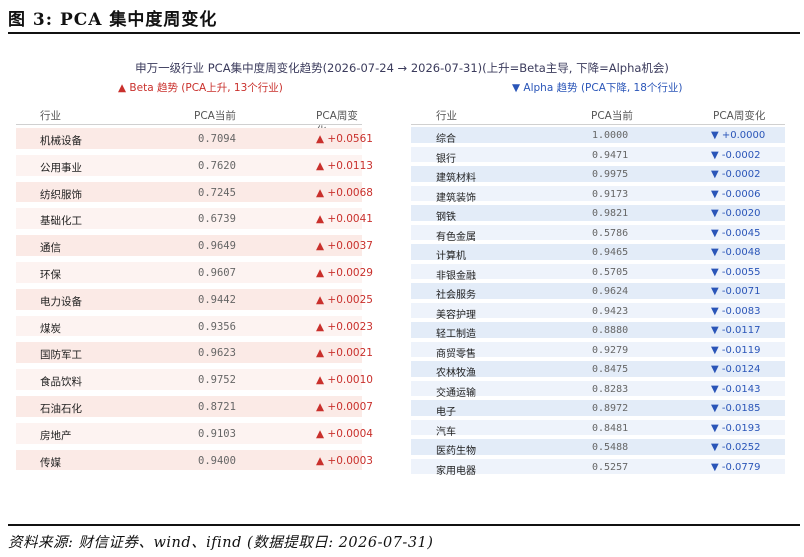 This screenshot has width=804, height=557. Describe the element at coordinates (344, 299) in the screenshot. I see `pca-change: ▲ +0.0025` at that location.